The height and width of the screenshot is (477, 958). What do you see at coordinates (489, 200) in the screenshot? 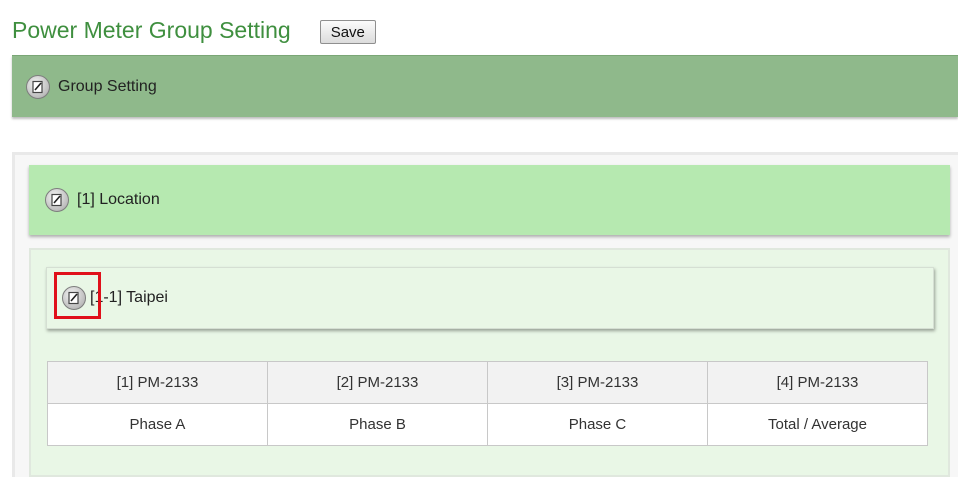
I see `location-header: [1] Location` at bounding box center [489, 200].